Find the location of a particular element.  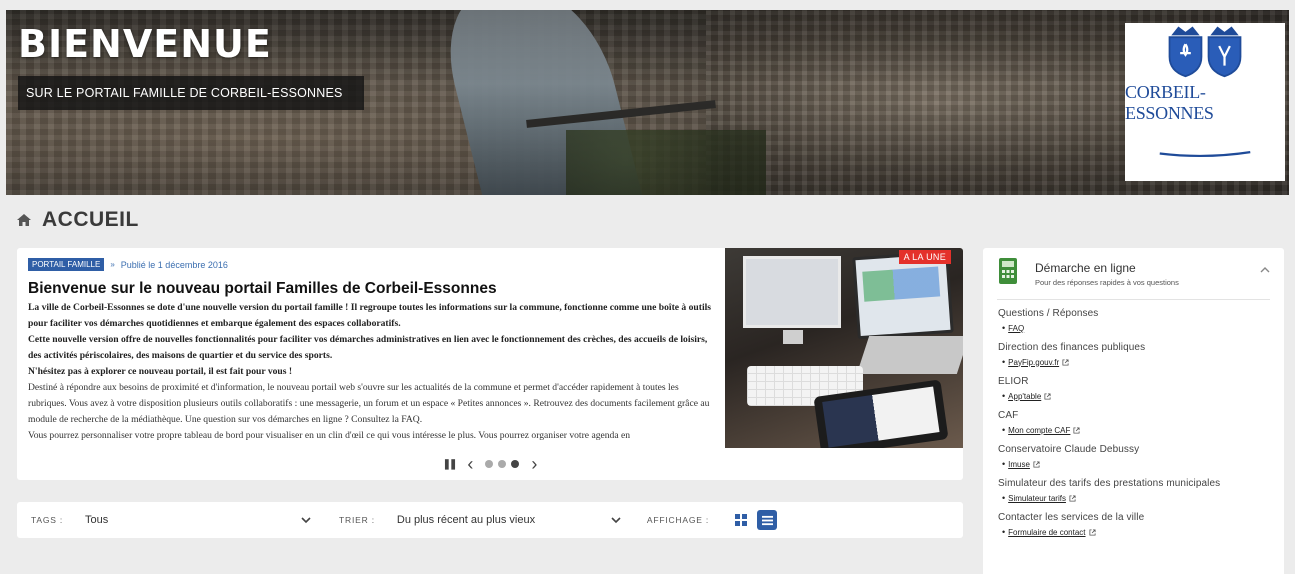

grid-view-button is located at coordinates (741, 520).